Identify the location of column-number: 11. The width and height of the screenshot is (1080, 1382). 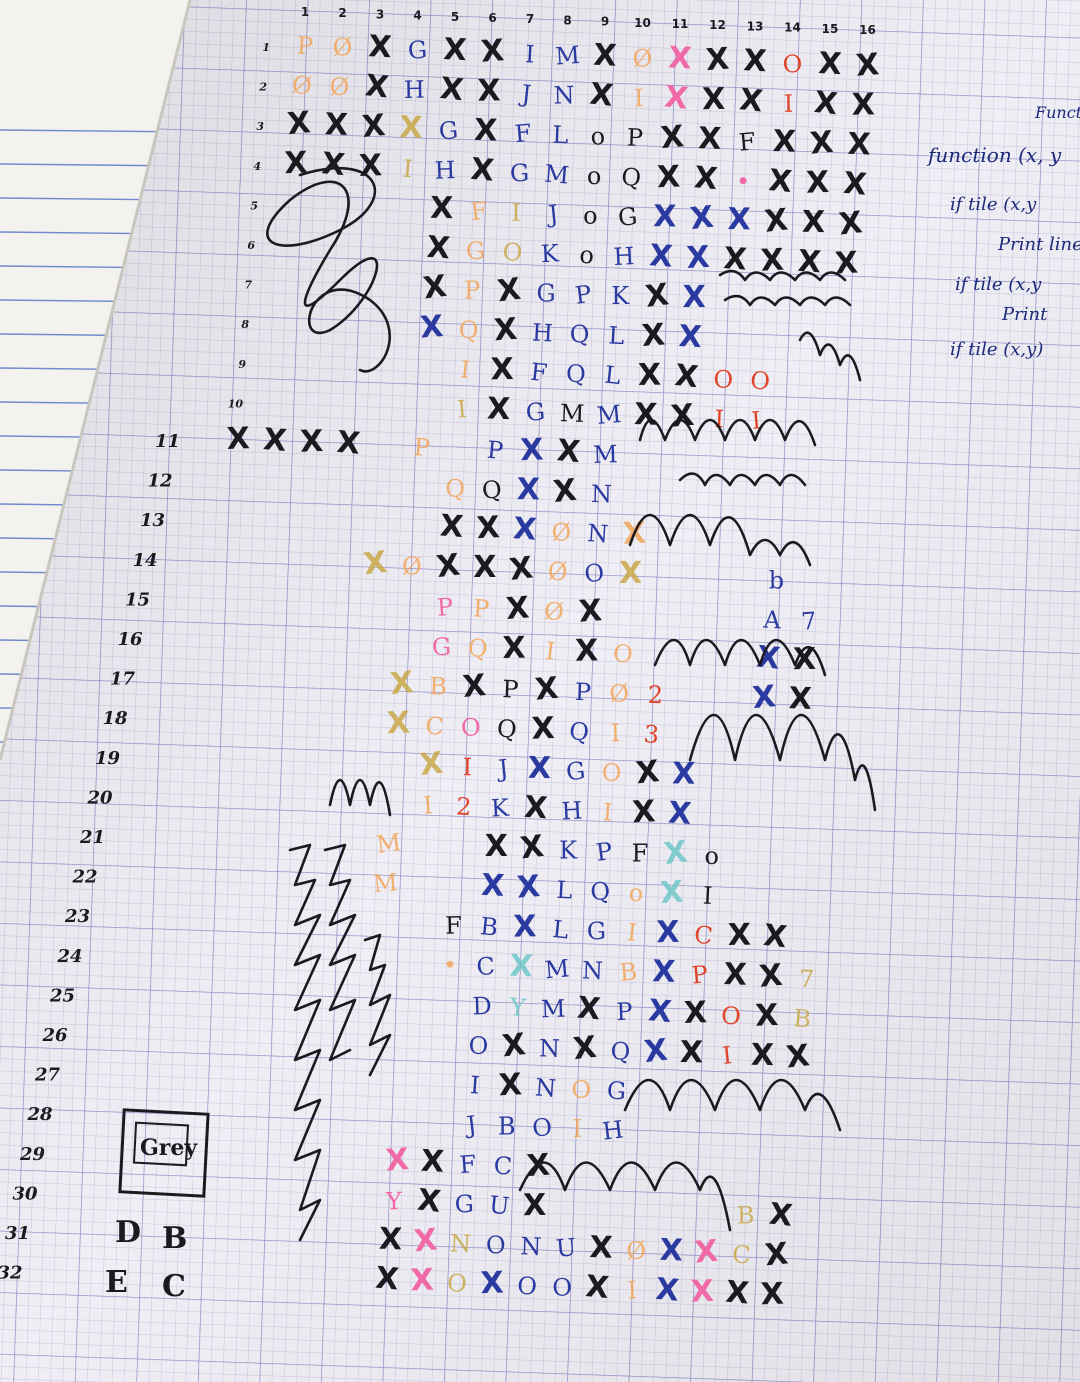
(680, 24).